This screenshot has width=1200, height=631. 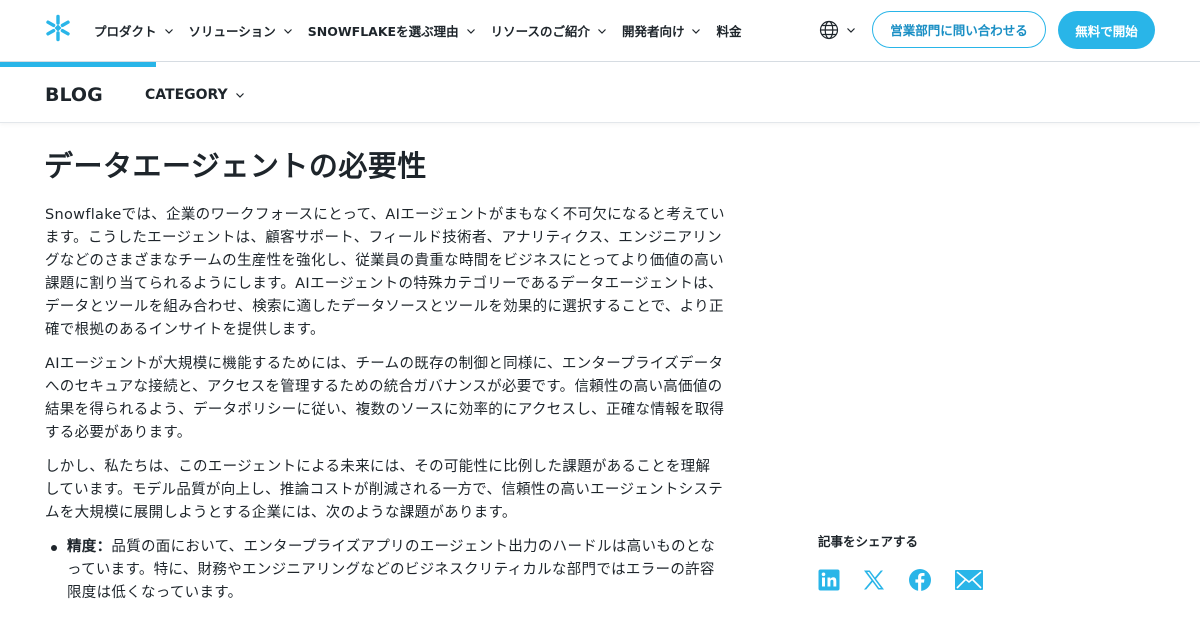 I want to click on snowflake-logo, so click(x=58, y=28).